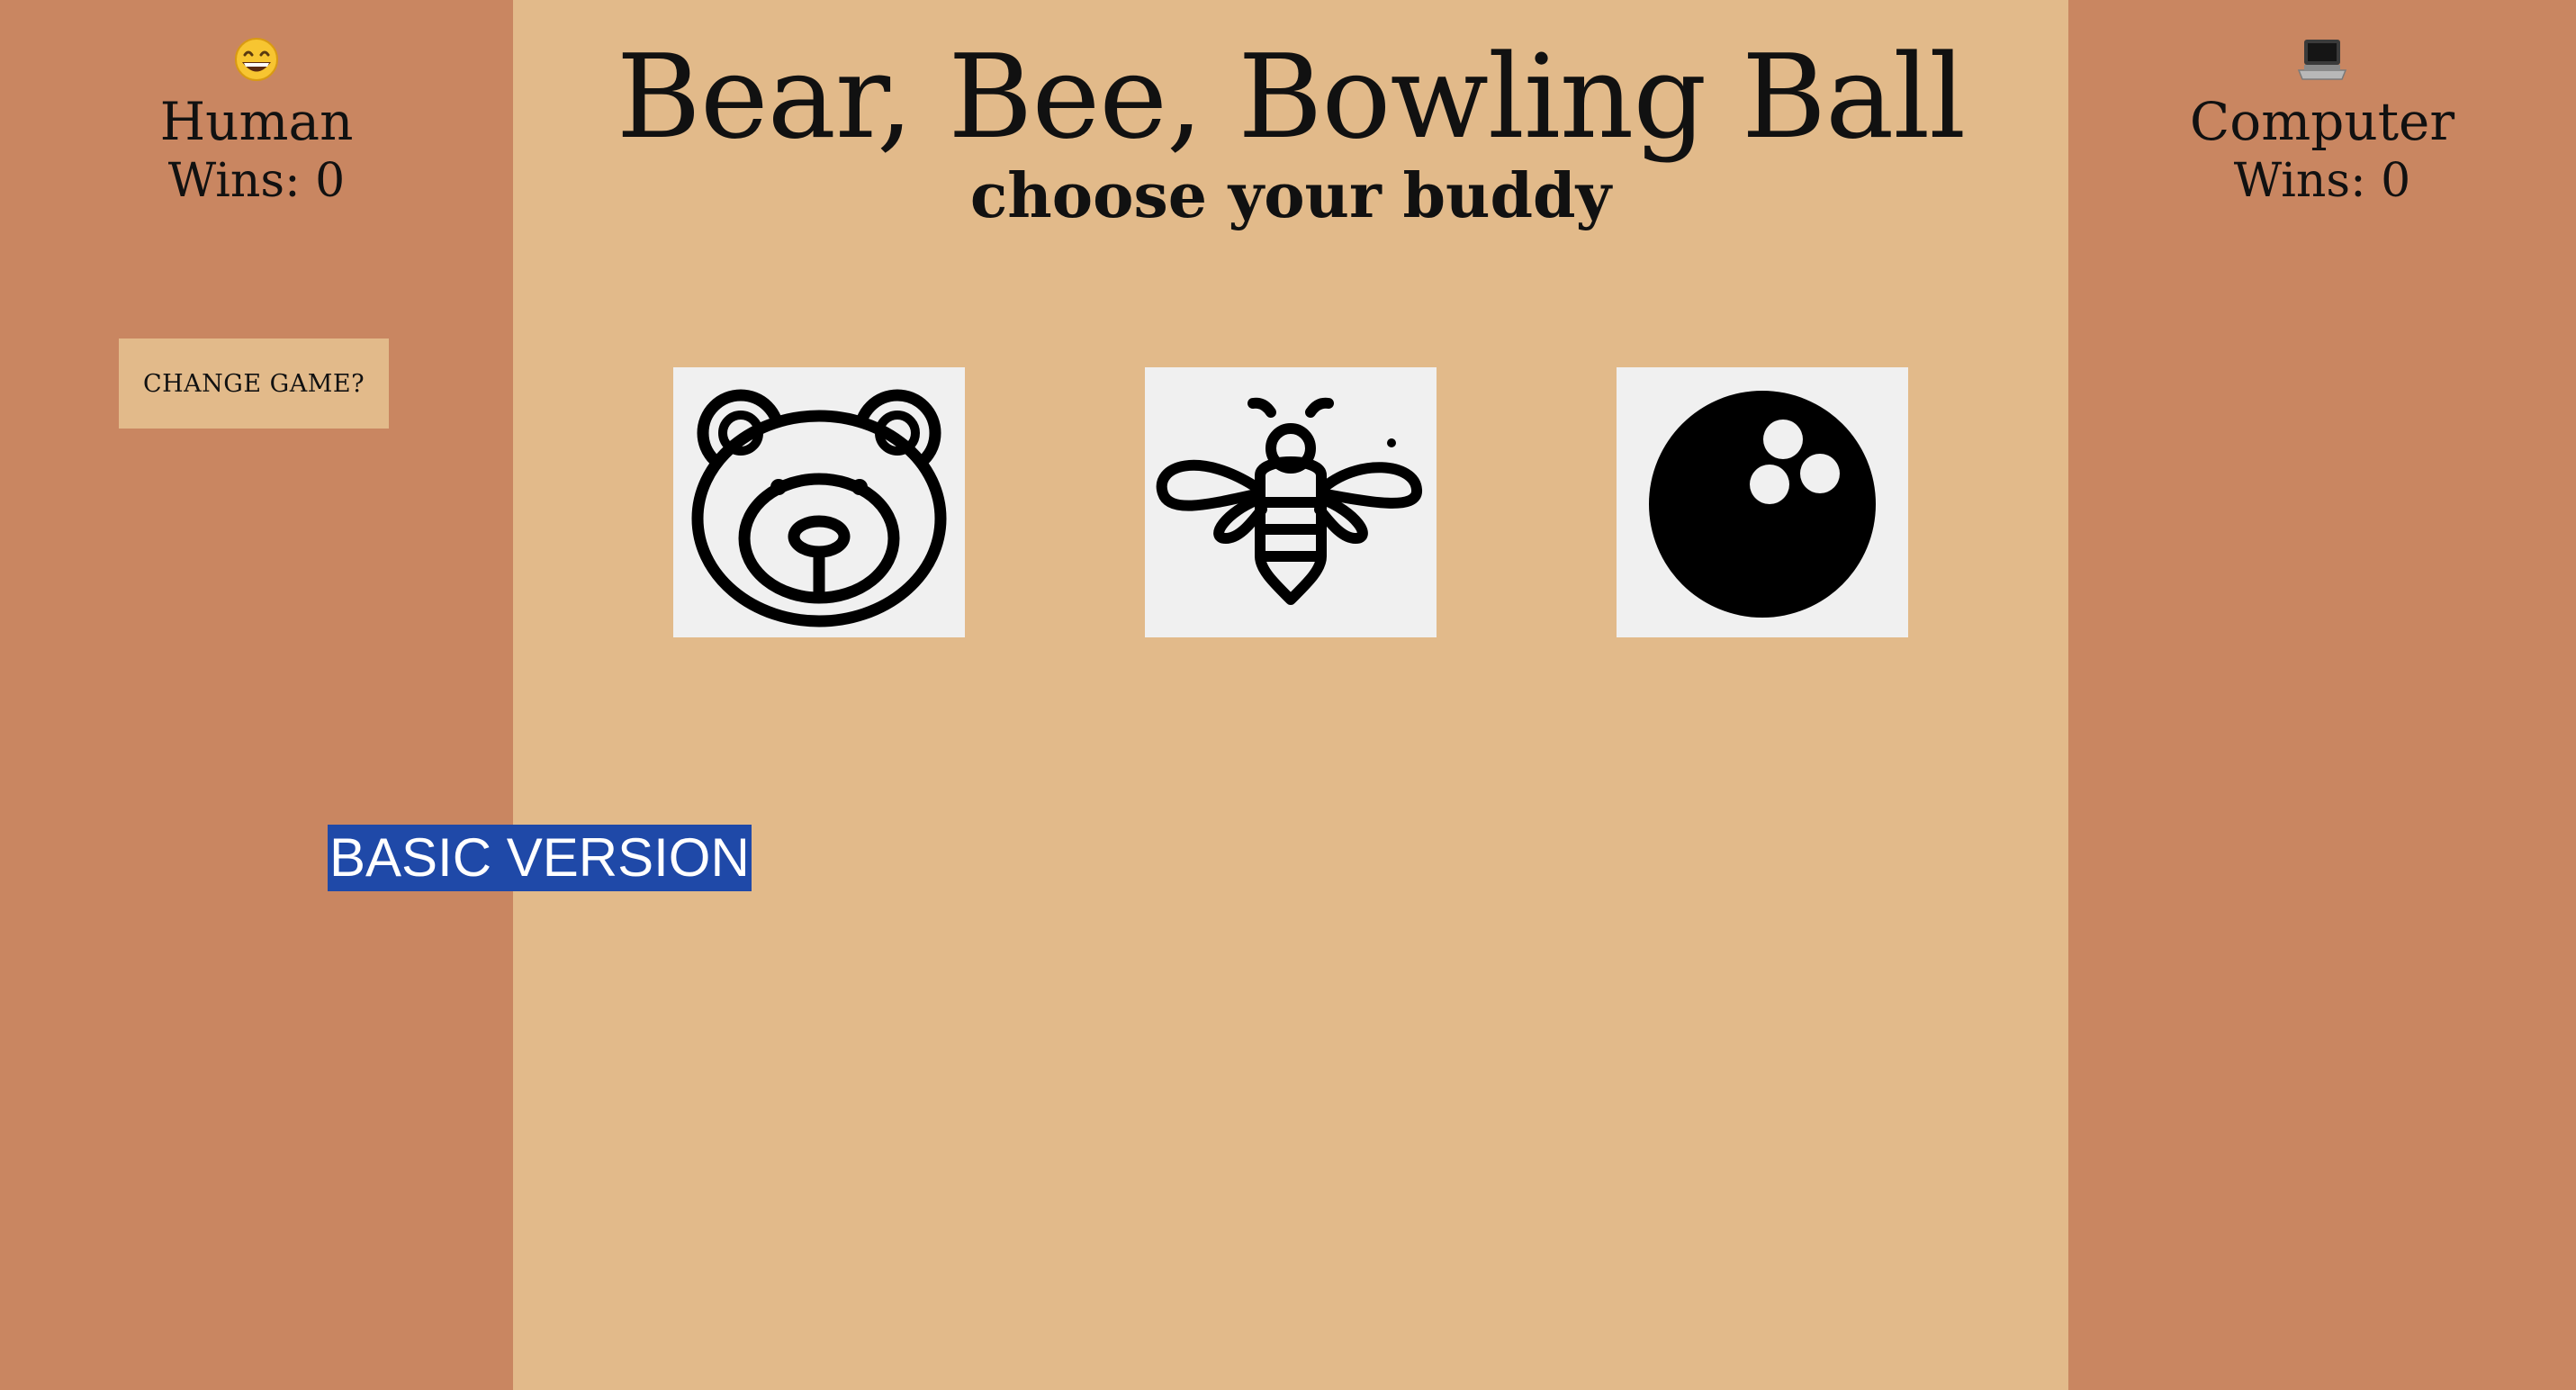  What do you see at coordinates (1291, 98) in the screenshot?
I see `page-title: Bear, Bee, Bowling Ball` at bounding box center [1291, 98].